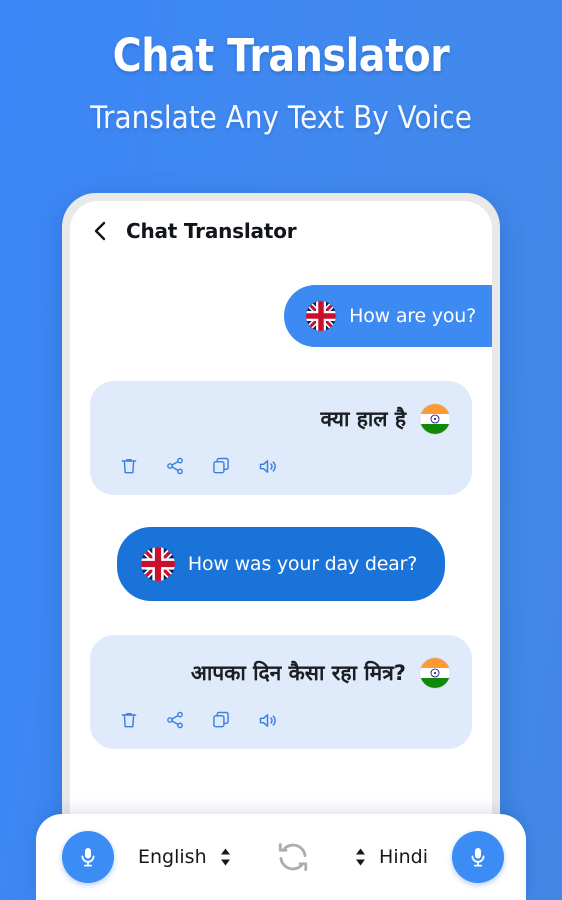  I want to click on message-bubble-source: How are you?, so click(388, 316).